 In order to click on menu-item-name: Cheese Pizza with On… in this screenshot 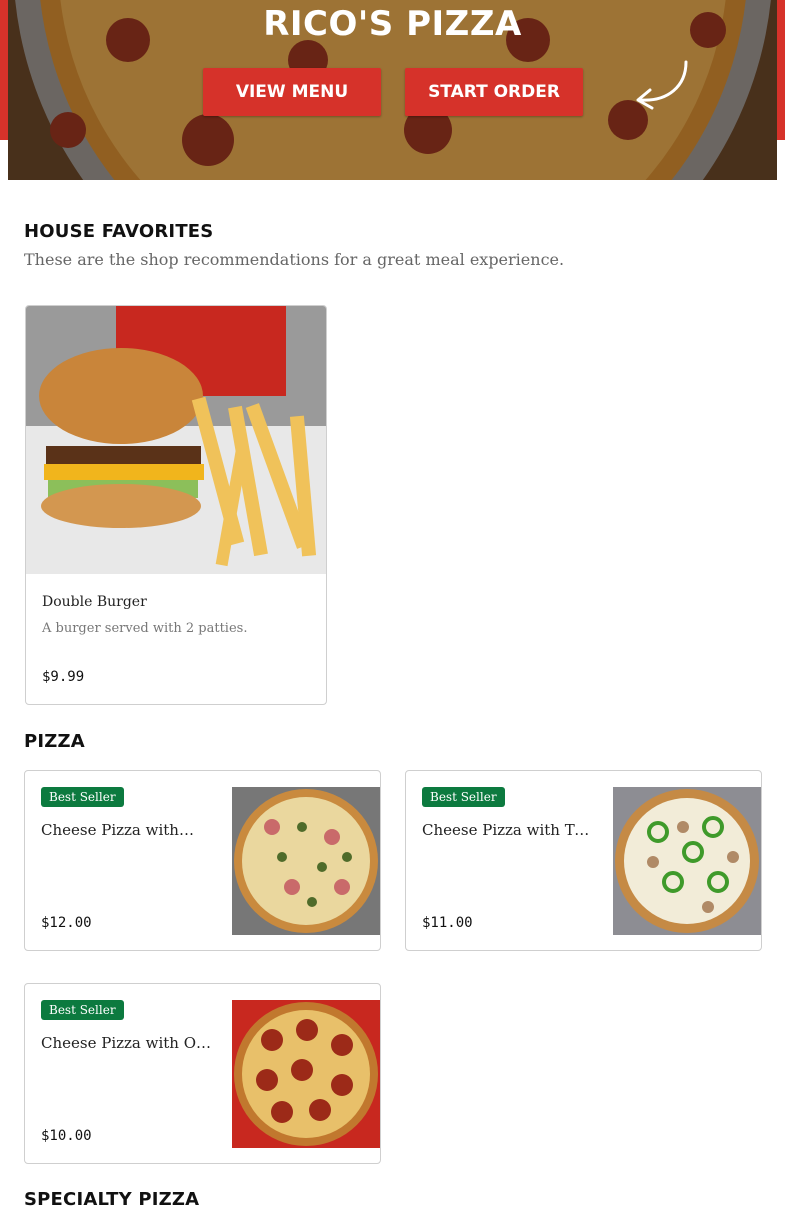, I will do `click(128, 1043)`.